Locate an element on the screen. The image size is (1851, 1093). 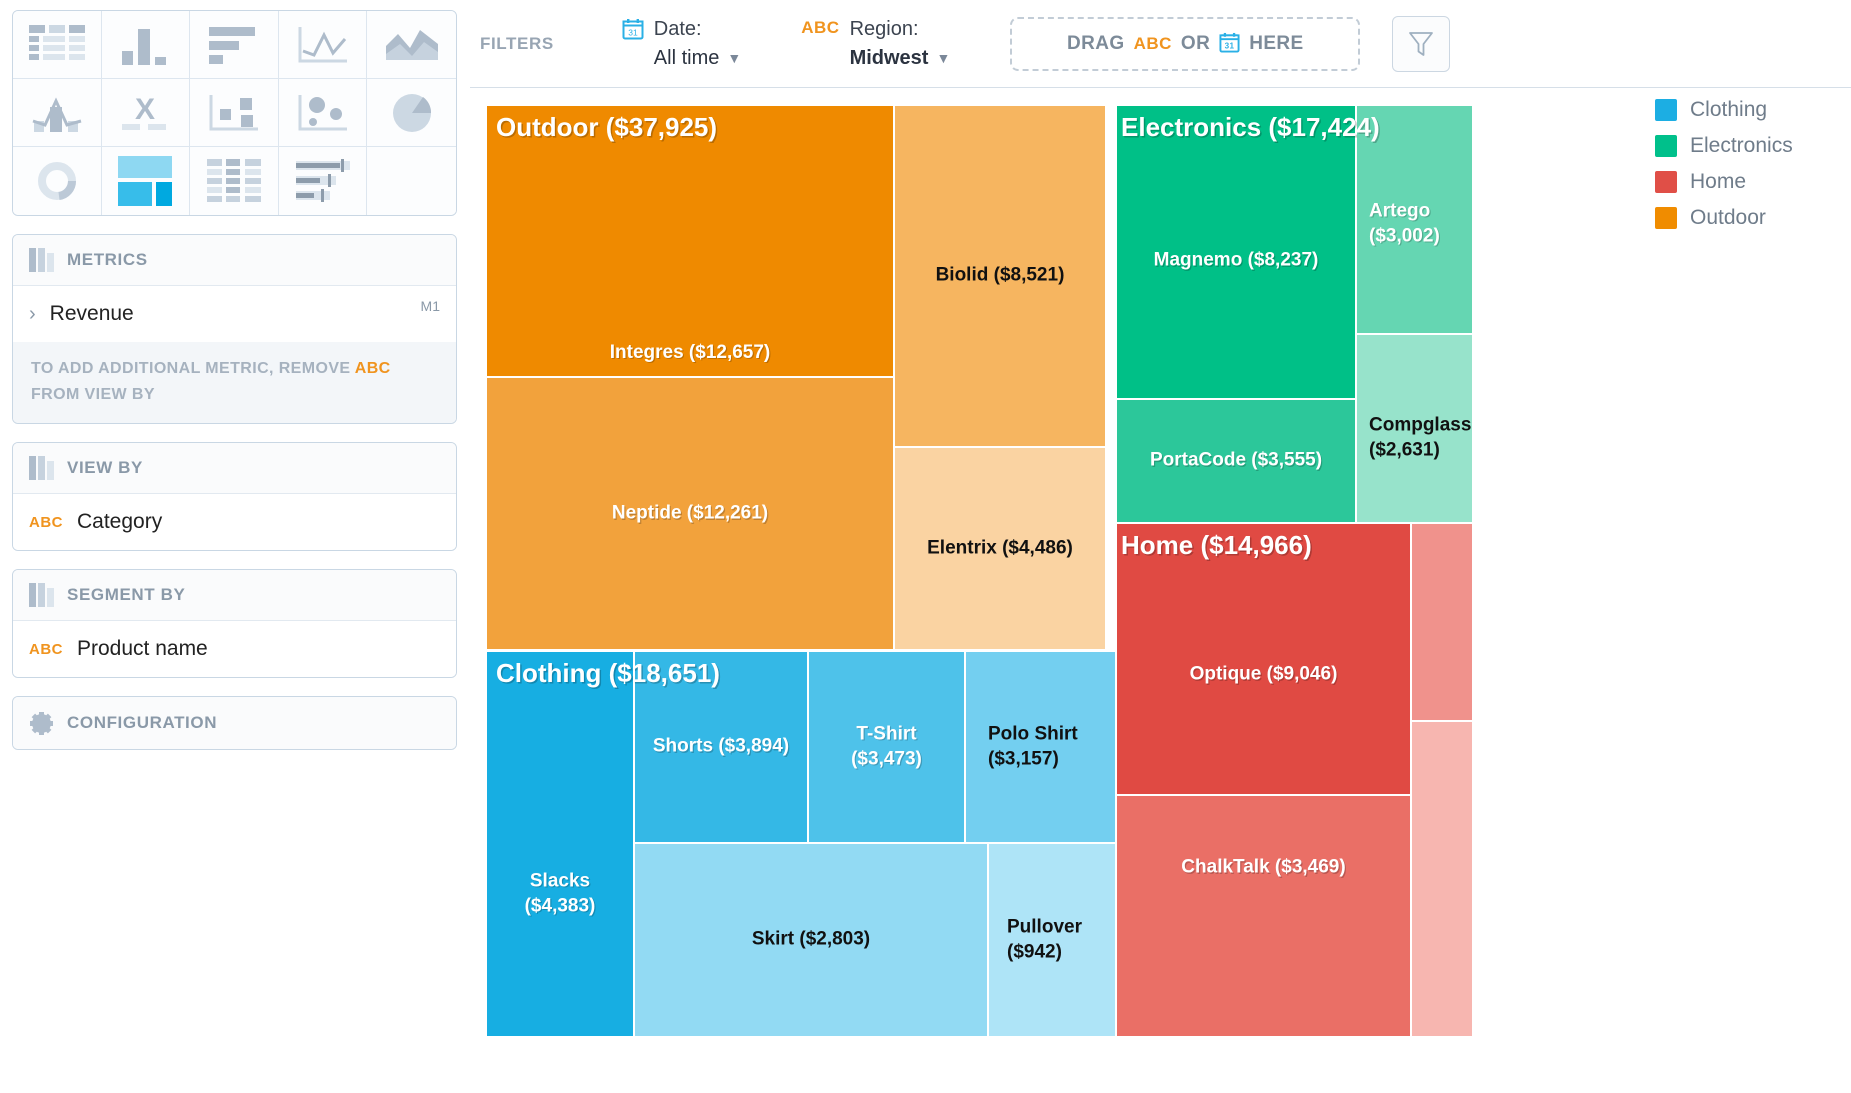
segment-by-panel-header: SEGMENT BY is located at coordinates (234, 596).